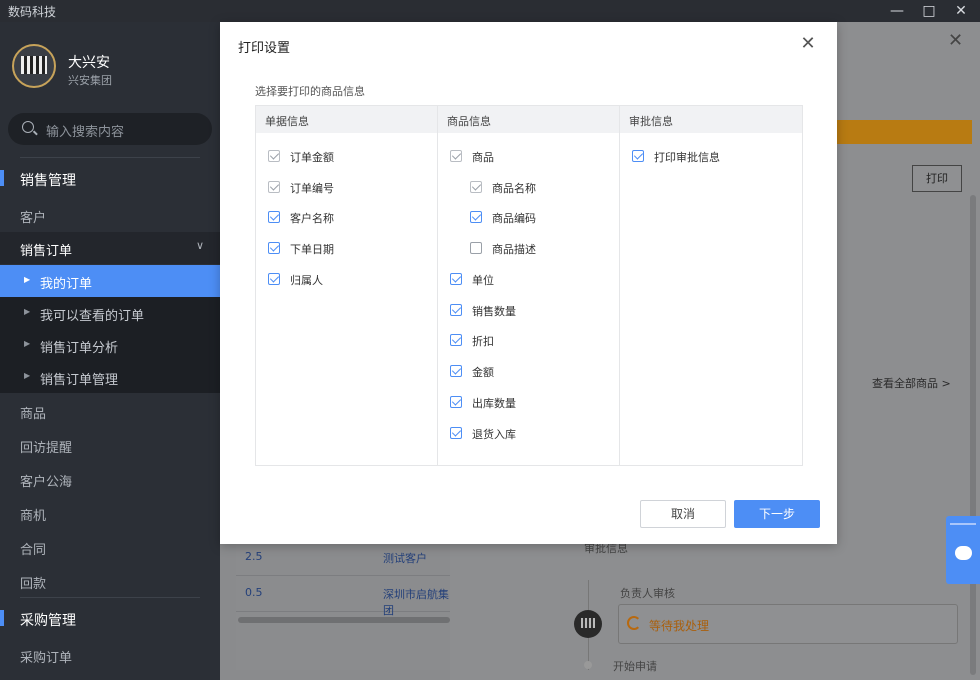  Describe the element at coordinates (110, 655) in the screenshot. I see `sidebar-item-purchase-order: 采购订单` at that location.